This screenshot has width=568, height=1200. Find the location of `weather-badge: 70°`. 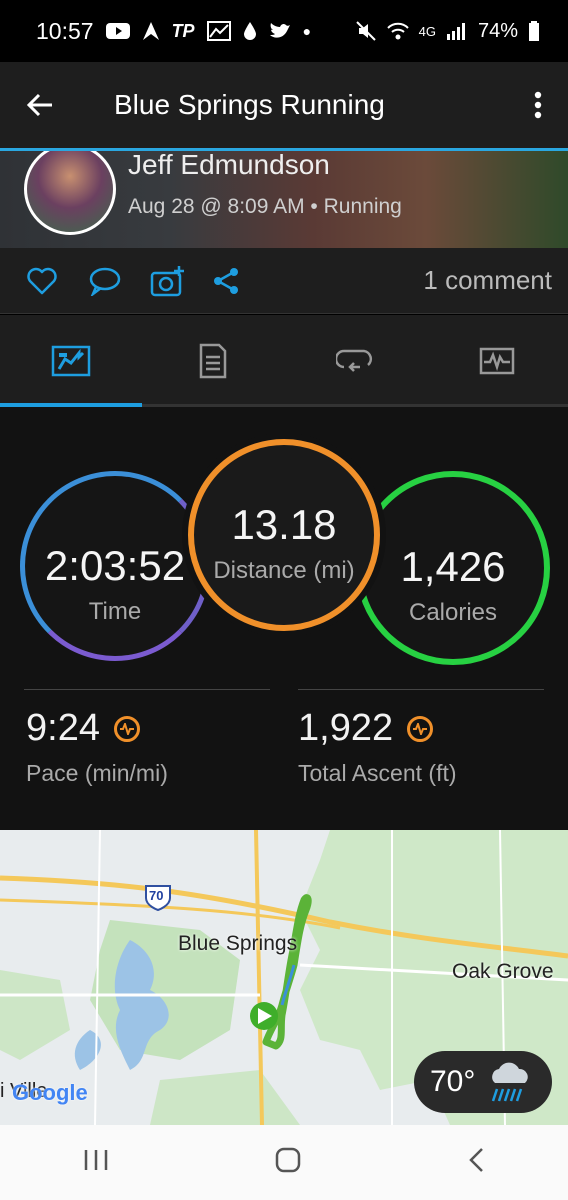

weather-badge: 70° is located at coordinates (483, 1082).